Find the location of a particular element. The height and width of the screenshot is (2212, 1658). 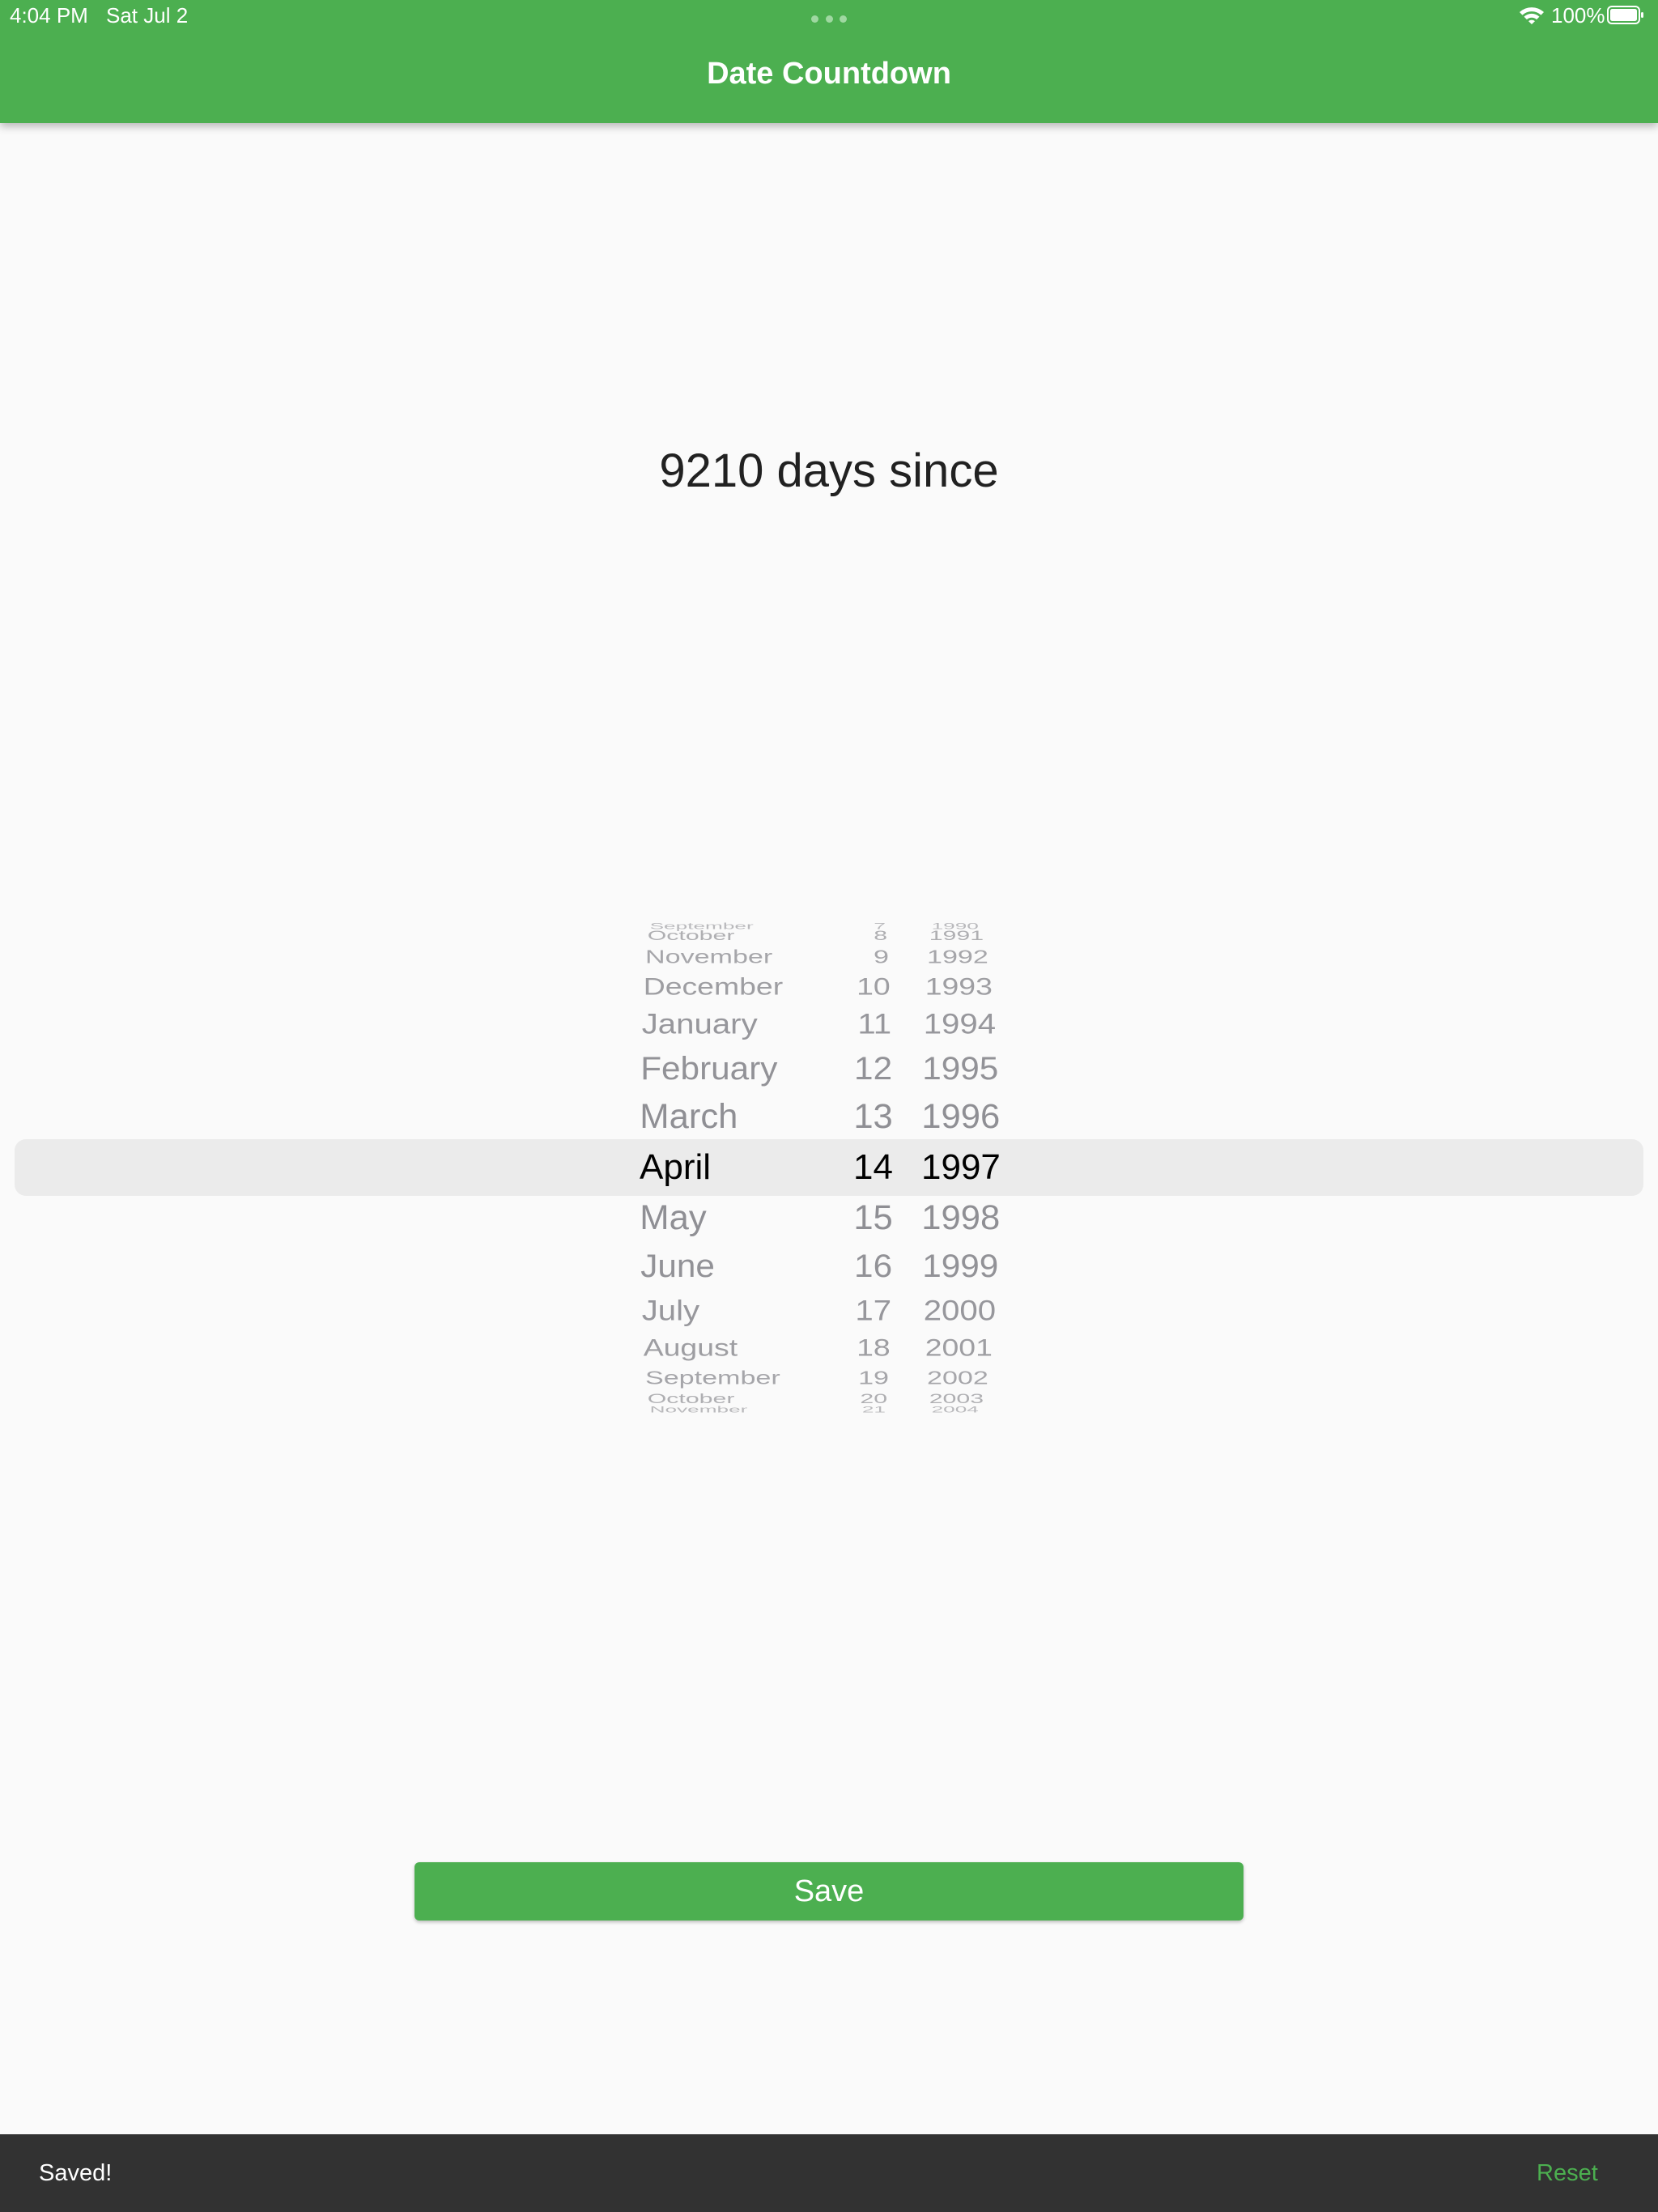

picker-day-item: 13 is located at coordinates (873, 1117).